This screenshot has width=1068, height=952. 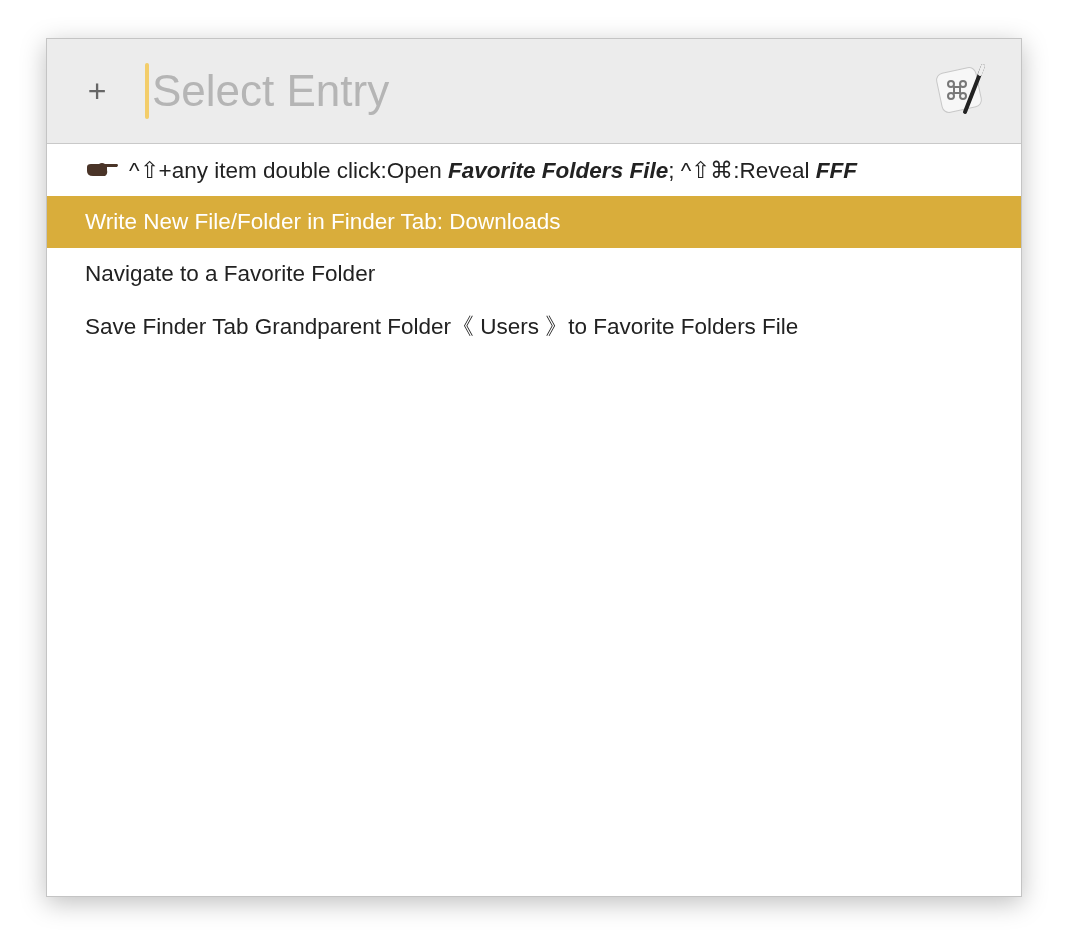 What do you see at coordinates (102, 170) in the screenshot?
I see `pointing-hand-icon` at bounding box center [102, 170].